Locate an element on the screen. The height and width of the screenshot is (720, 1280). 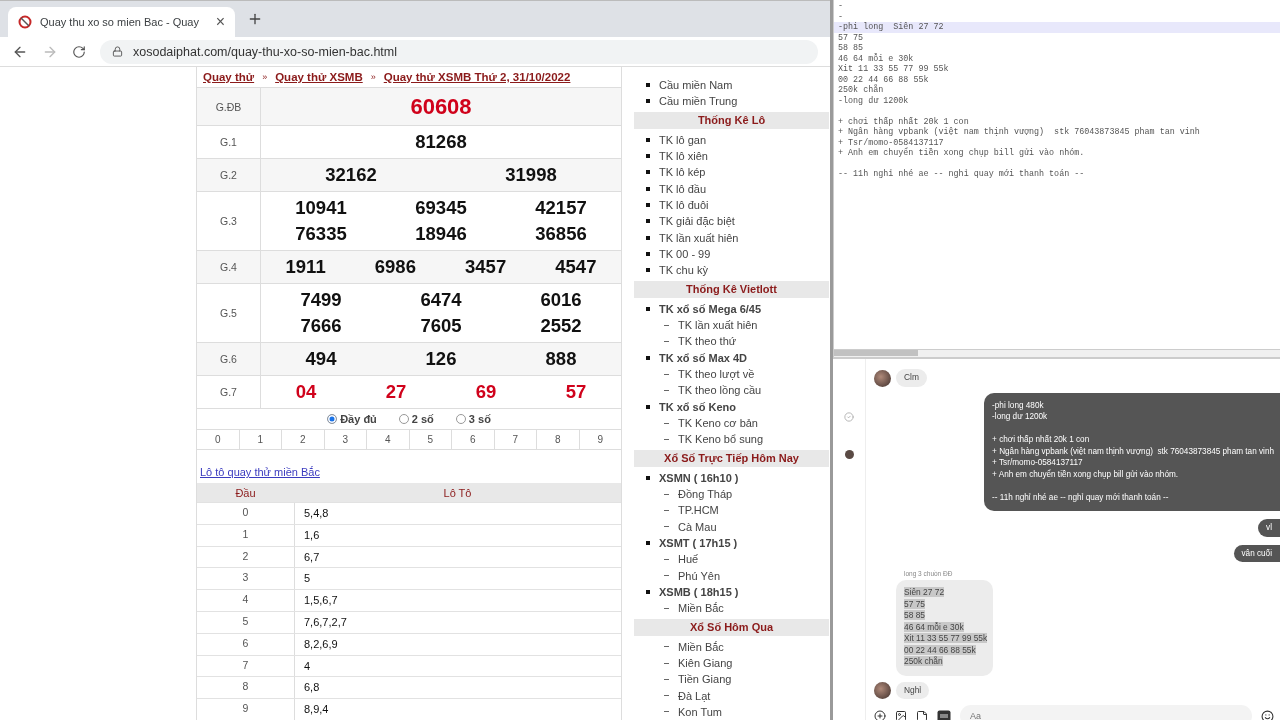
browser-tab: Quay thu xo so mien Bac - Quay × is located at coordinates (121, 22).